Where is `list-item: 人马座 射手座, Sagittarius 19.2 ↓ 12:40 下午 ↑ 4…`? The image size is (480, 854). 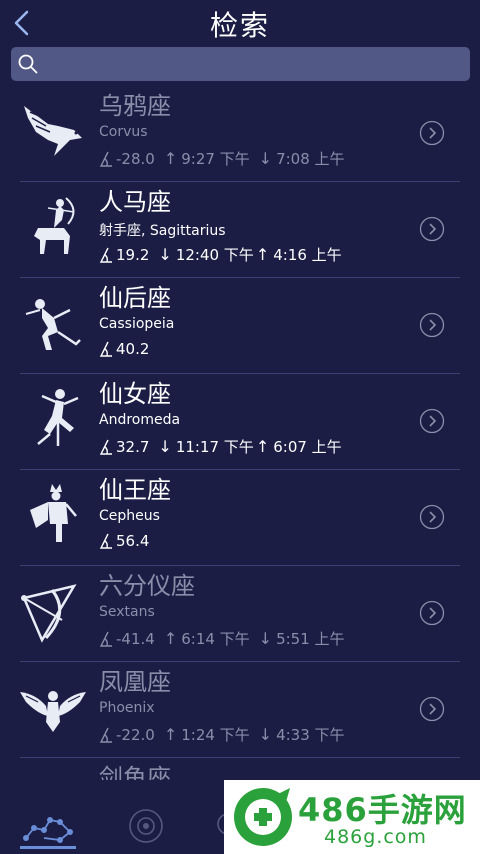 list-item: 人马座 射手座, Sagittarius 19.2 ↓ 12:40 下午 ↑ 4… is located at coordinates (240, 230).